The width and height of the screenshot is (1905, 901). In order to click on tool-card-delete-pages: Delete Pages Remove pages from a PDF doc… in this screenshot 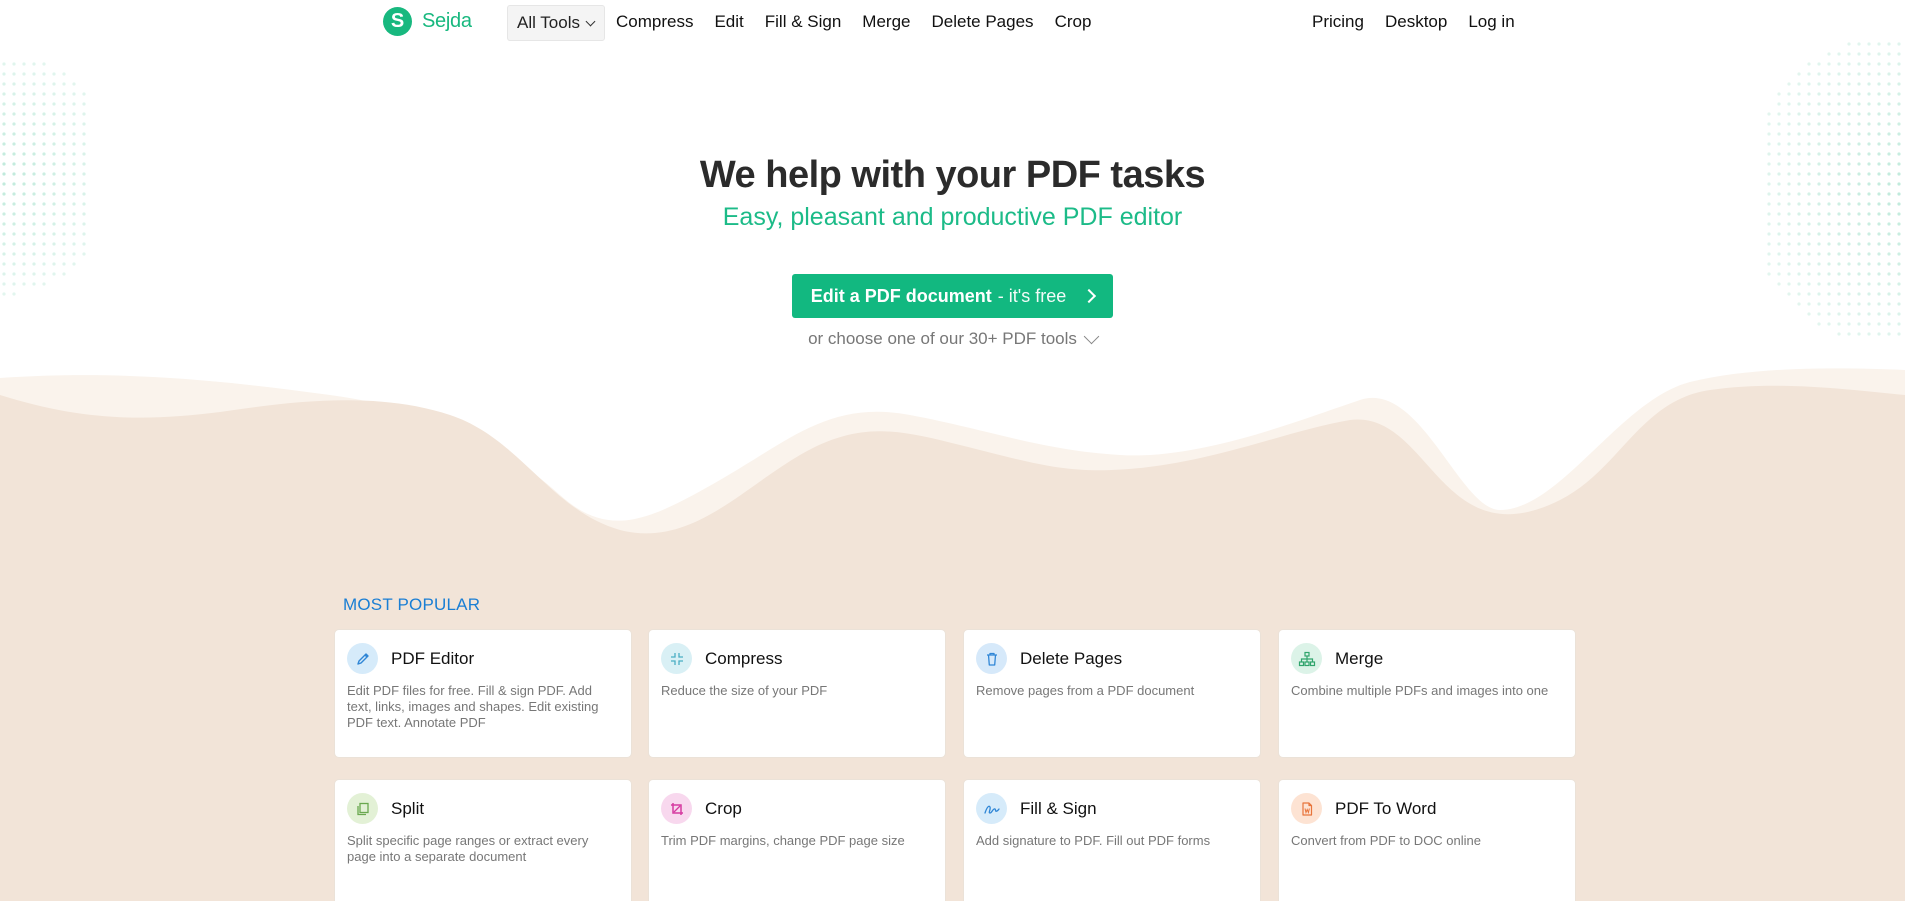, I will do `click(1112, 693)`.